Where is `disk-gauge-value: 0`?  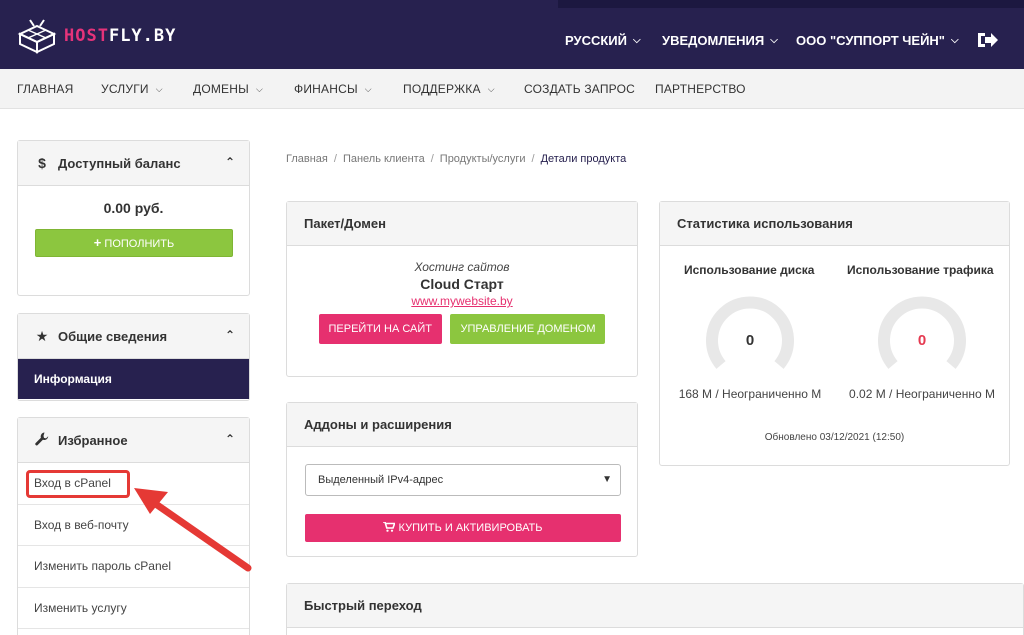
disk-gauge-value: 0 is located at coordinates (750, 340).